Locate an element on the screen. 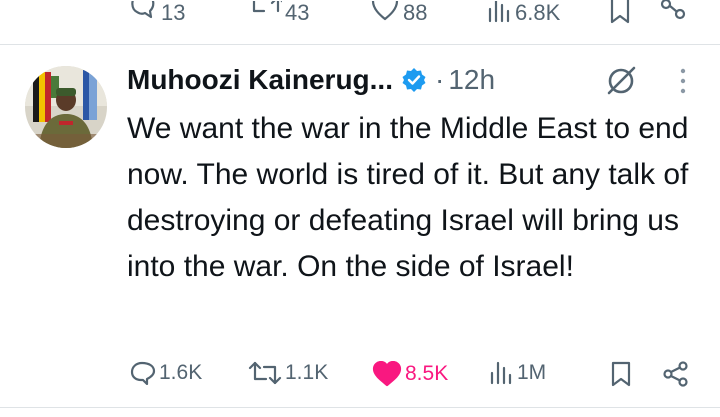 This screenshot has width=720, height=417. views-button: 1M is located at coordinates (517, 373).